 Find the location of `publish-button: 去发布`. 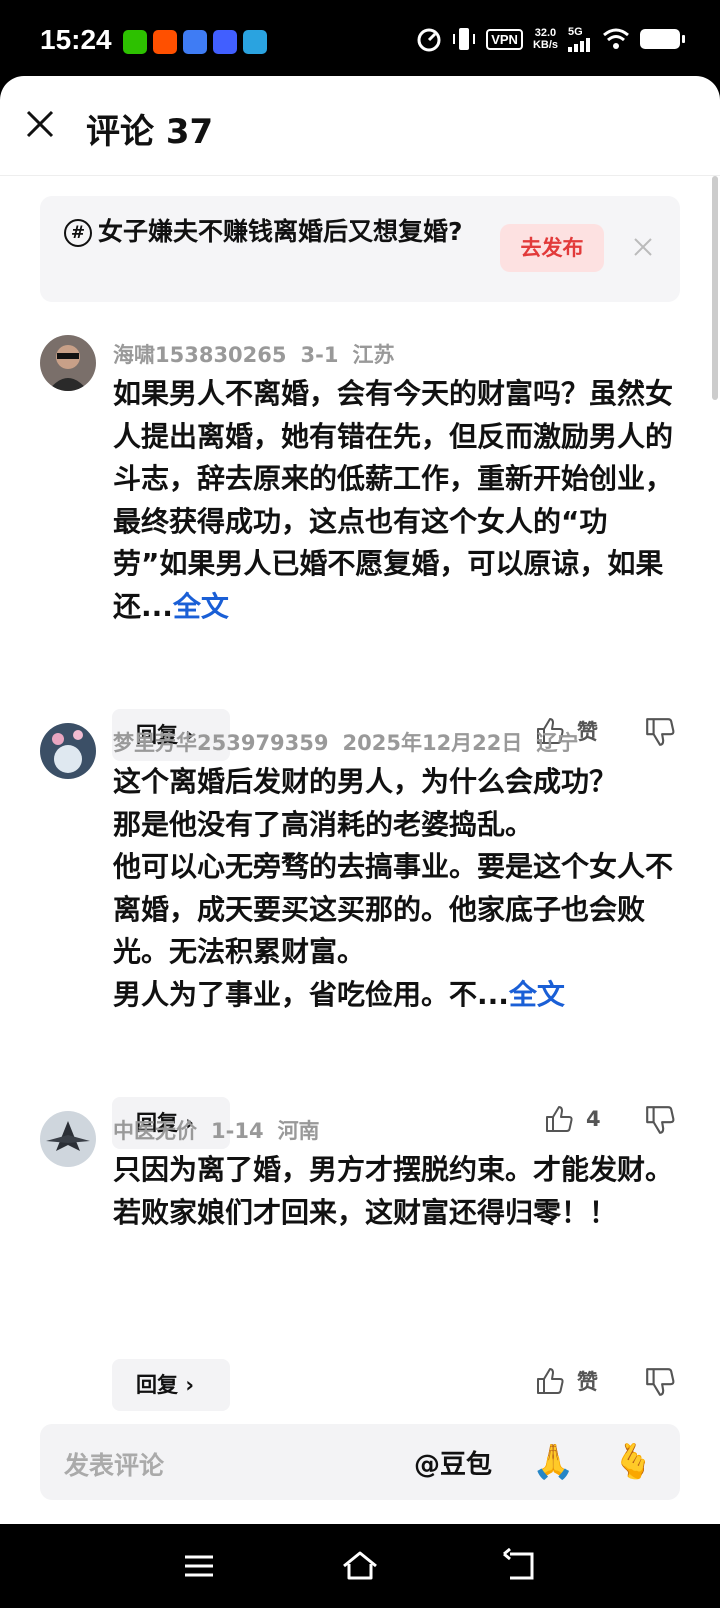

publish-button: 去发布 is located at coordinates (552, 248).